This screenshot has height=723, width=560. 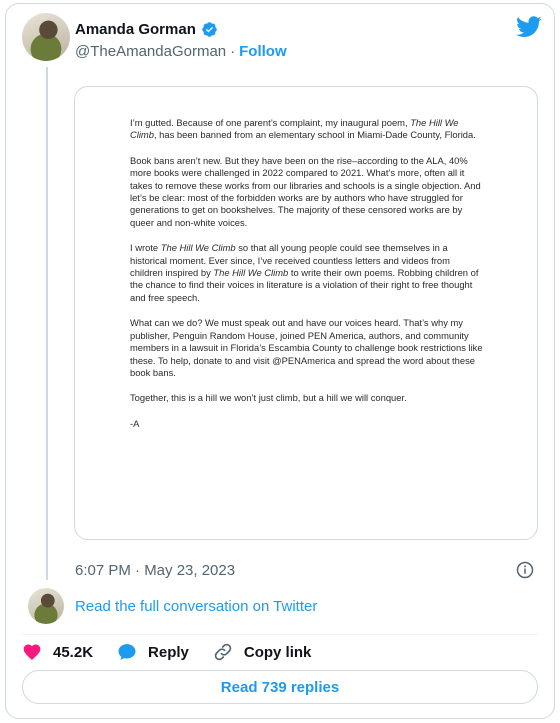 What do you see at coordinates (145, 248) in the screenshot?
I see `letter-text-run: I wrote` at bounding box center [145, 248].